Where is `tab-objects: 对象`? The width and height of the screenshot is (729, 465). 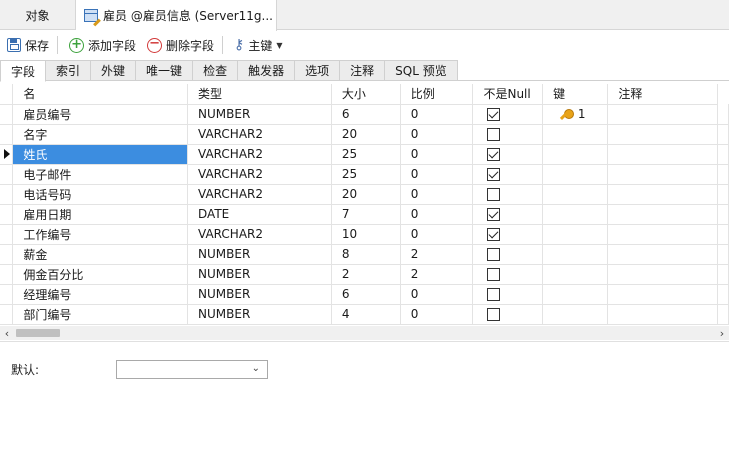
tab-objects: 对象 is located at coordinates (38, 15).